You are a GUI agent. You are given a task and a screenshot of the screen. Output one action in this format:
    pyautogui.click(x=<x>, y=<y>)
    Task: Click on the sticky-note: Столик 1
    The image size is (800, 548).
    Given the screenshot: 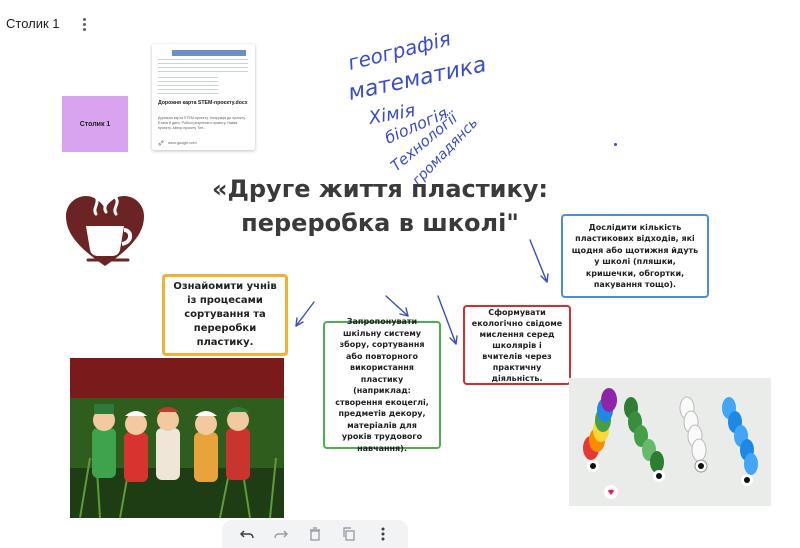 What is the action you would take?
    pyautogui.click(x=95, y=124)
    